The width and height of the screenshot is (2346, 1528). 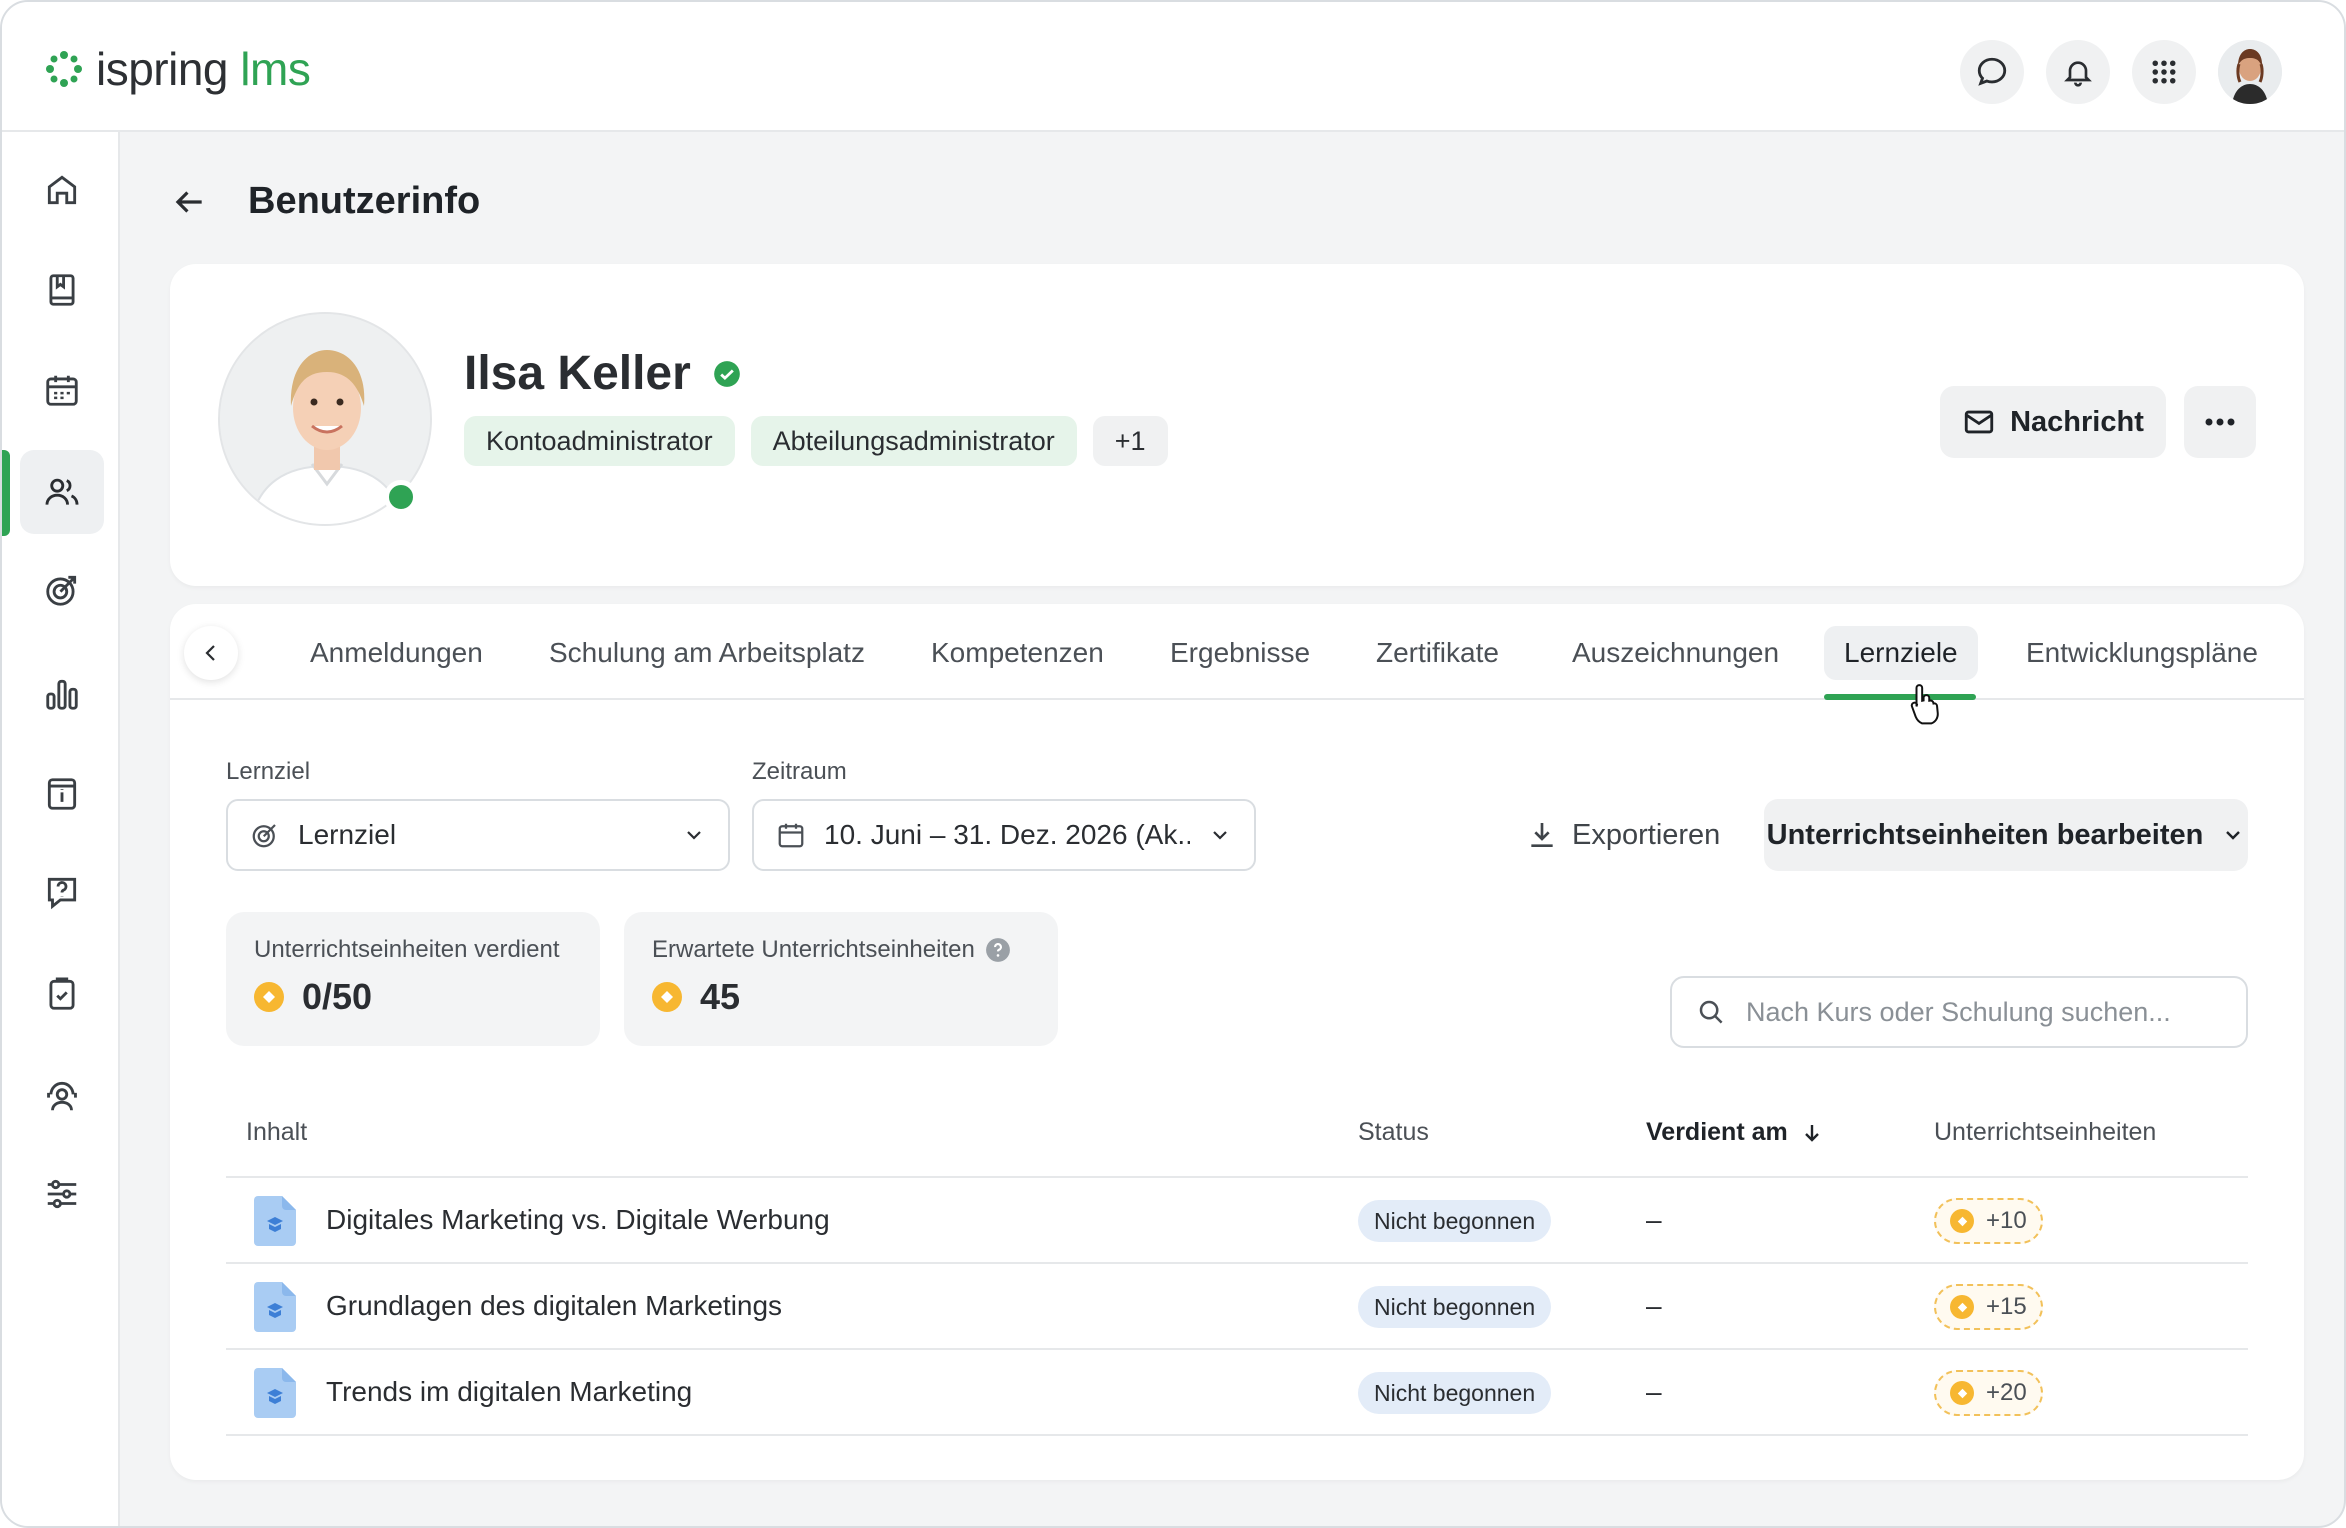 What do you see at coordinates (396, 653) in the screenshot?
I see `tab-anmeldungen: Anmeldungen` at bounding box center [396, 653].